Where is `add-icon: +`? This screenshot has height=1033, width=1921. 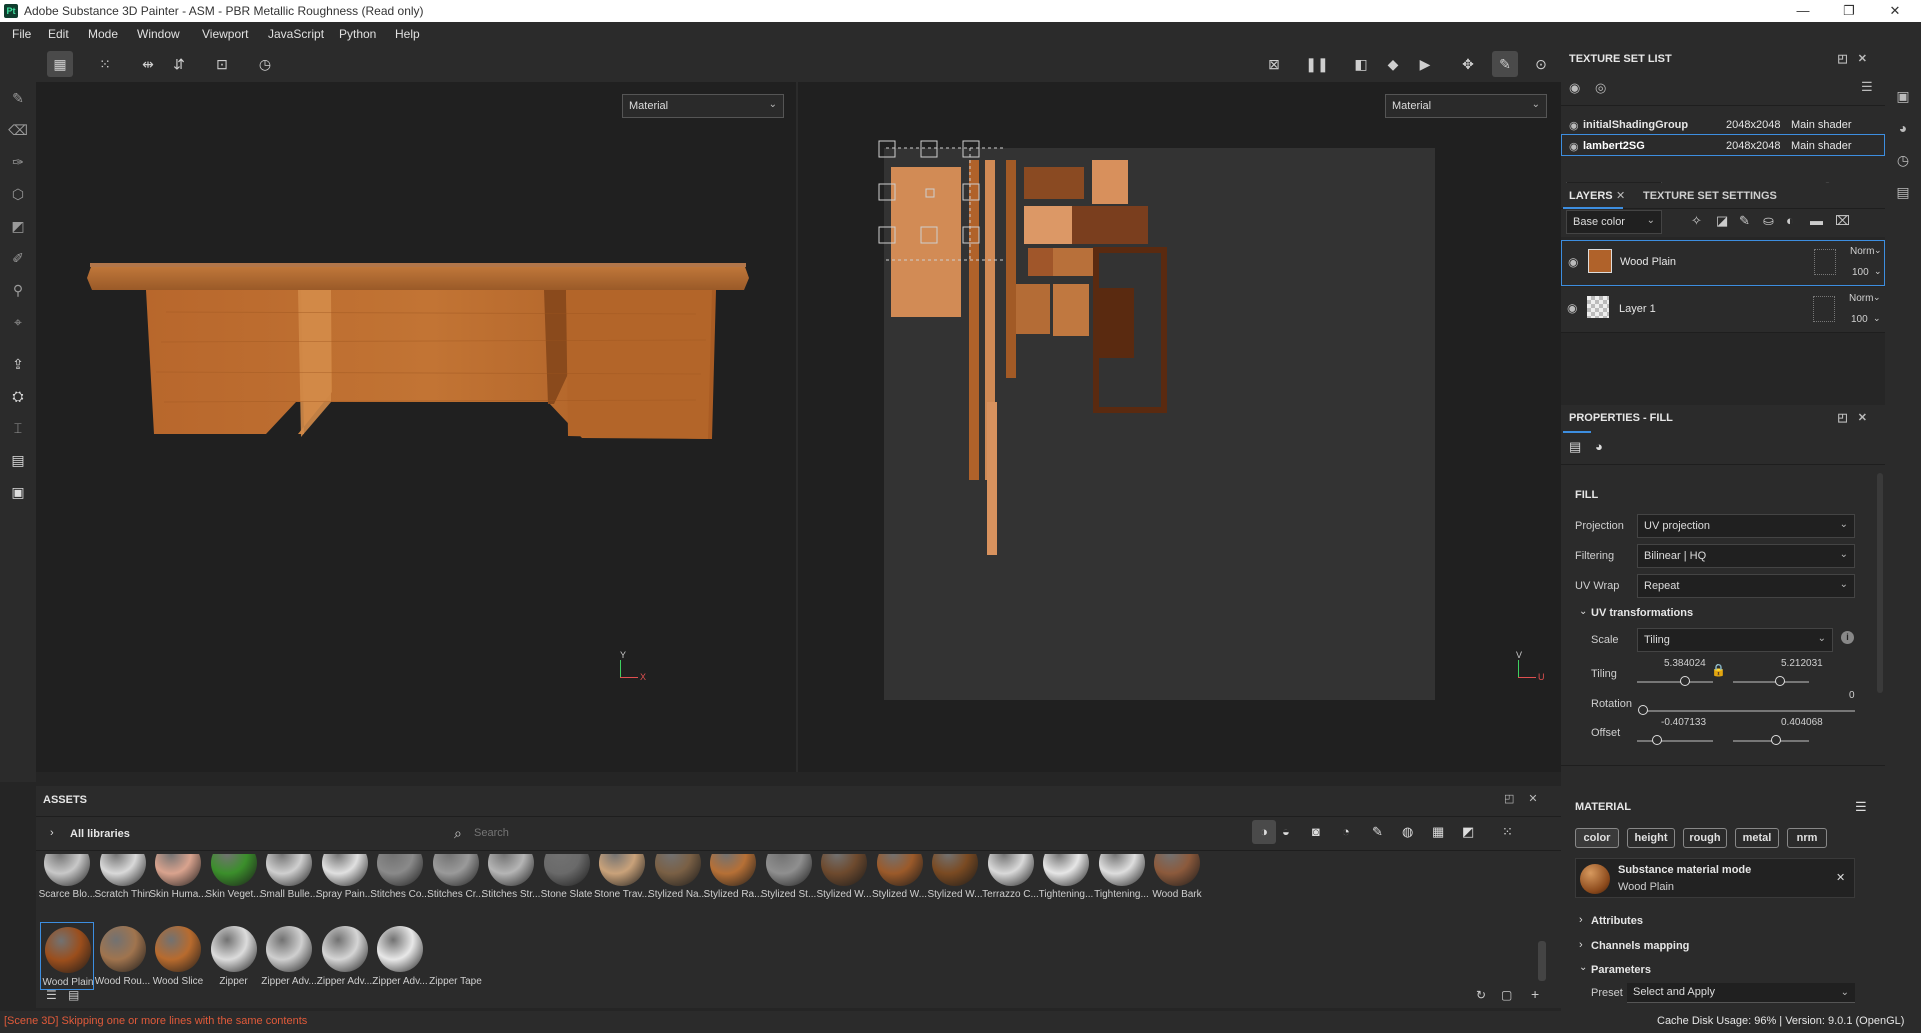
add-icon: + is located at coordinates (1535, 994).